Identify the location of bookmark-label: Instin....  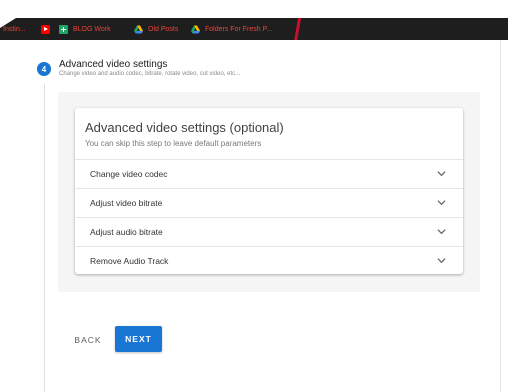
(14, 29).